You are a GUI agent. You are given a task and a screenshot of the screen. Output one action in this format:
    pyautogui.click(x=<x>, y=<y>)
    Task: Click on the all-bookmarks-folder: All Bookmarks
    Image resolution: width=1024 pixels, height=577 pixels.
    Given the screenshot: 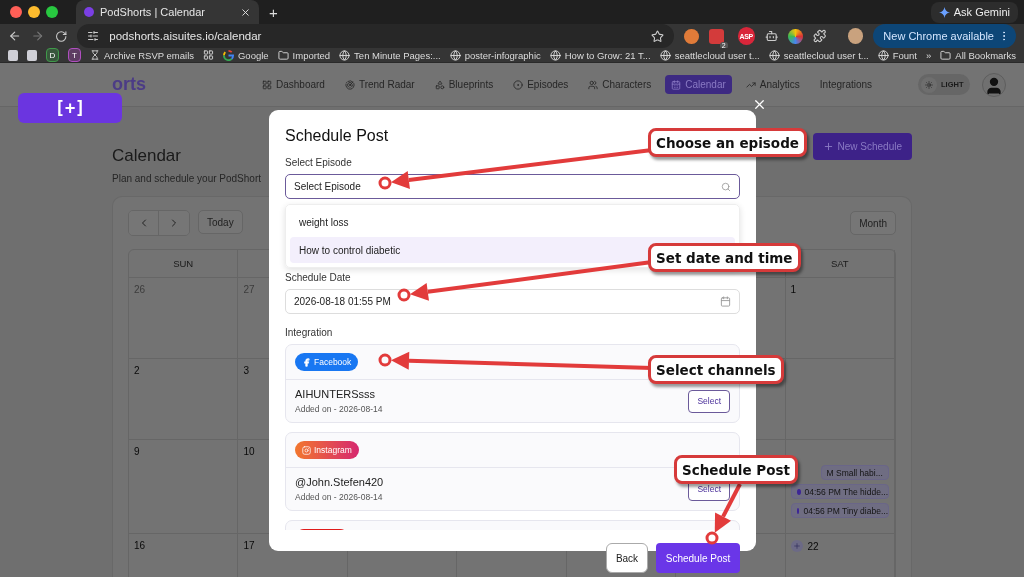 What is the action you would take?
    pyautogui.click(x=978, y=55)
    